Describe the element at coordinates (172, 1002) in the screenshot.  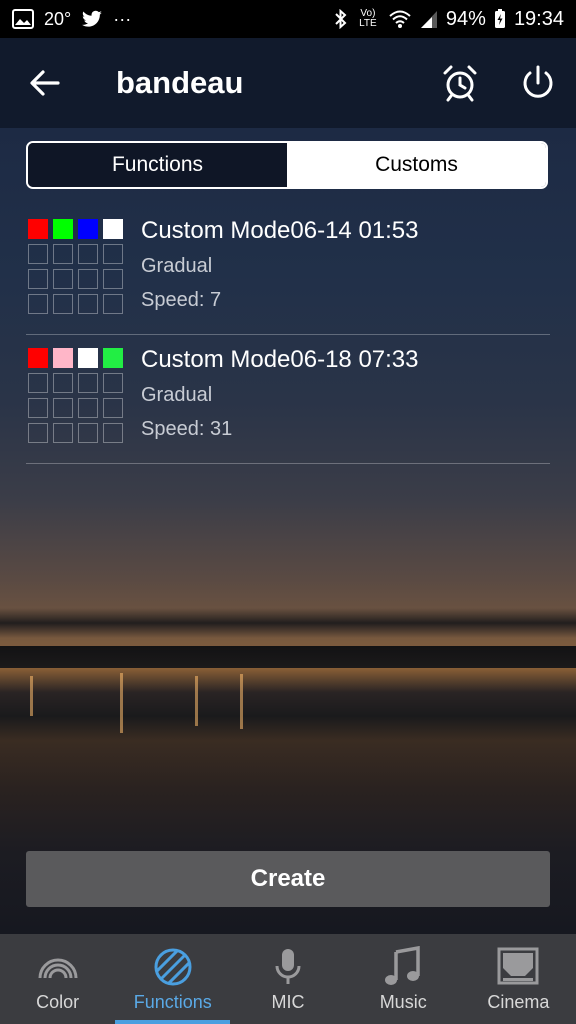
I see `nav-label: Functions` at that location.